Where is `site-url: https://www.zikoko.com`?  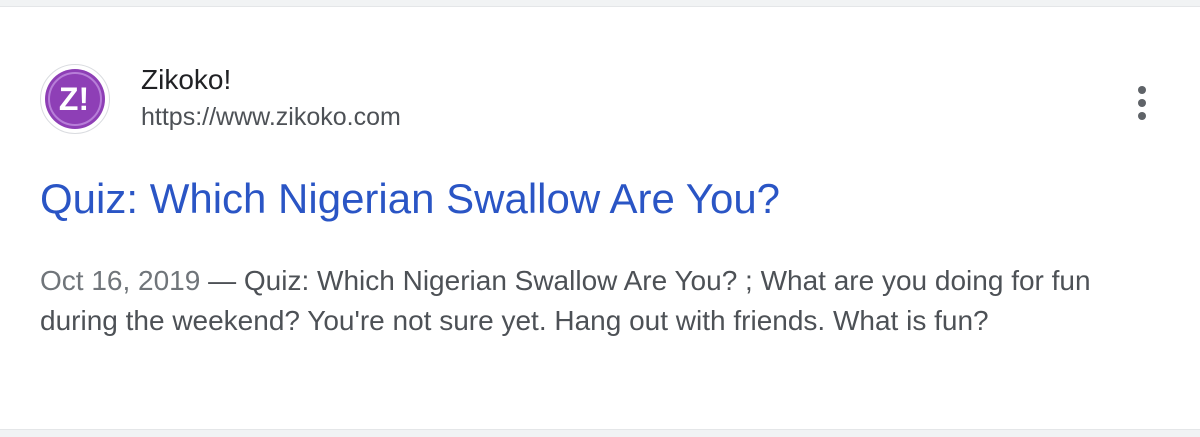 site-url: https://www.zikoko.com is located at coordinates (271, 117).